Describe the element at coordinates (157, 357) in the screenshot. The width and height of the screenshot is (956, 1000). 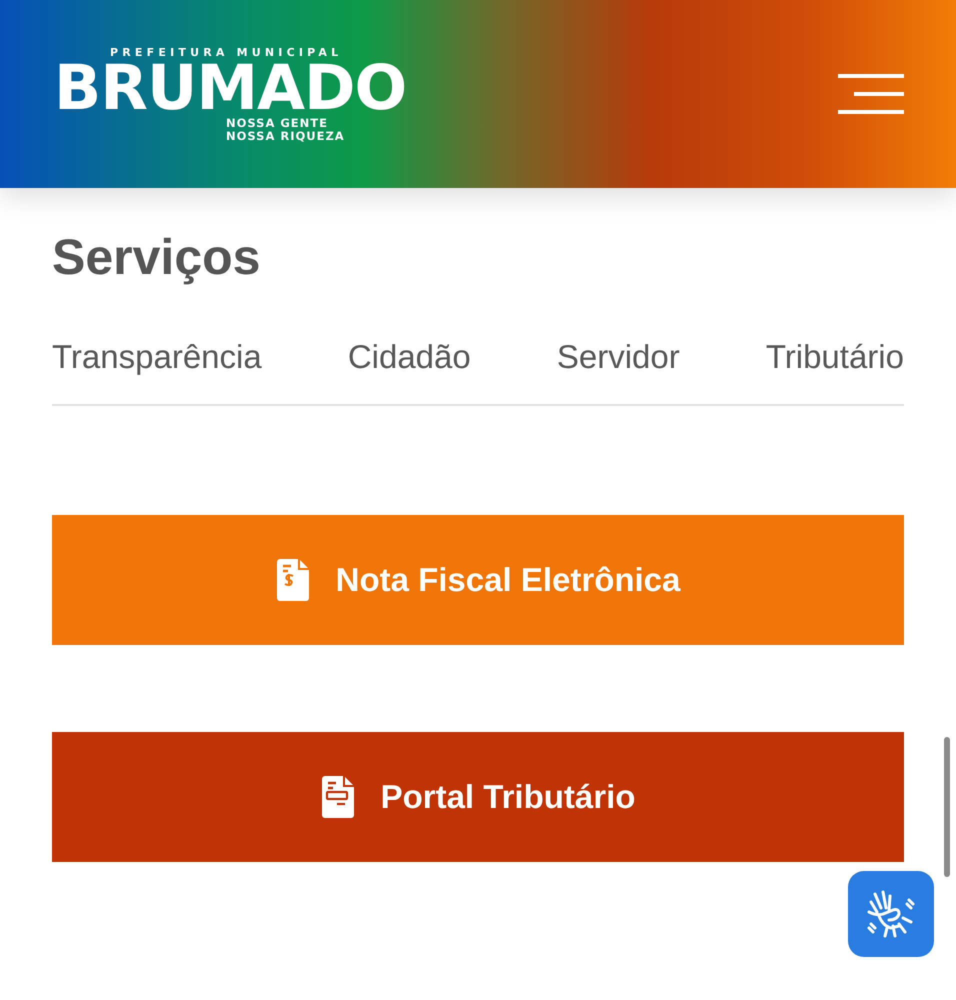
I see `category-tab: Transparência` at that location.